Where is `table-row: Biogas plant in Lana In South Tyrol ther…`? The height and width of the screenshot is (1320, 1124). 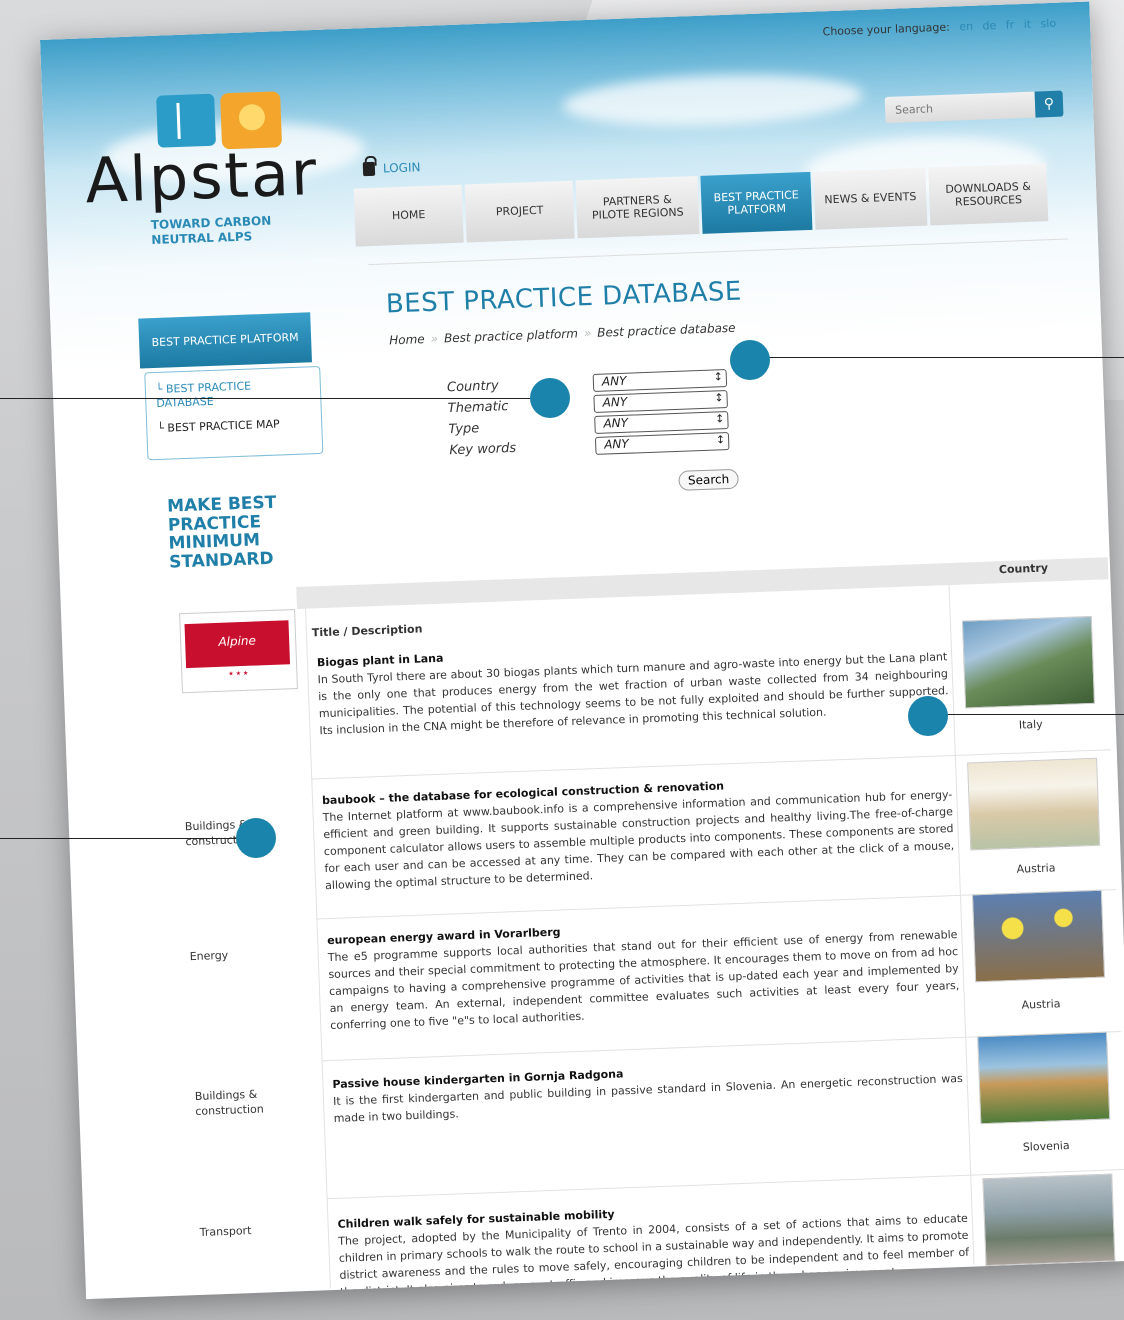 table-row: Biogas plant in Lana In South Tyrol ther… is located at coordinates (638, 676).